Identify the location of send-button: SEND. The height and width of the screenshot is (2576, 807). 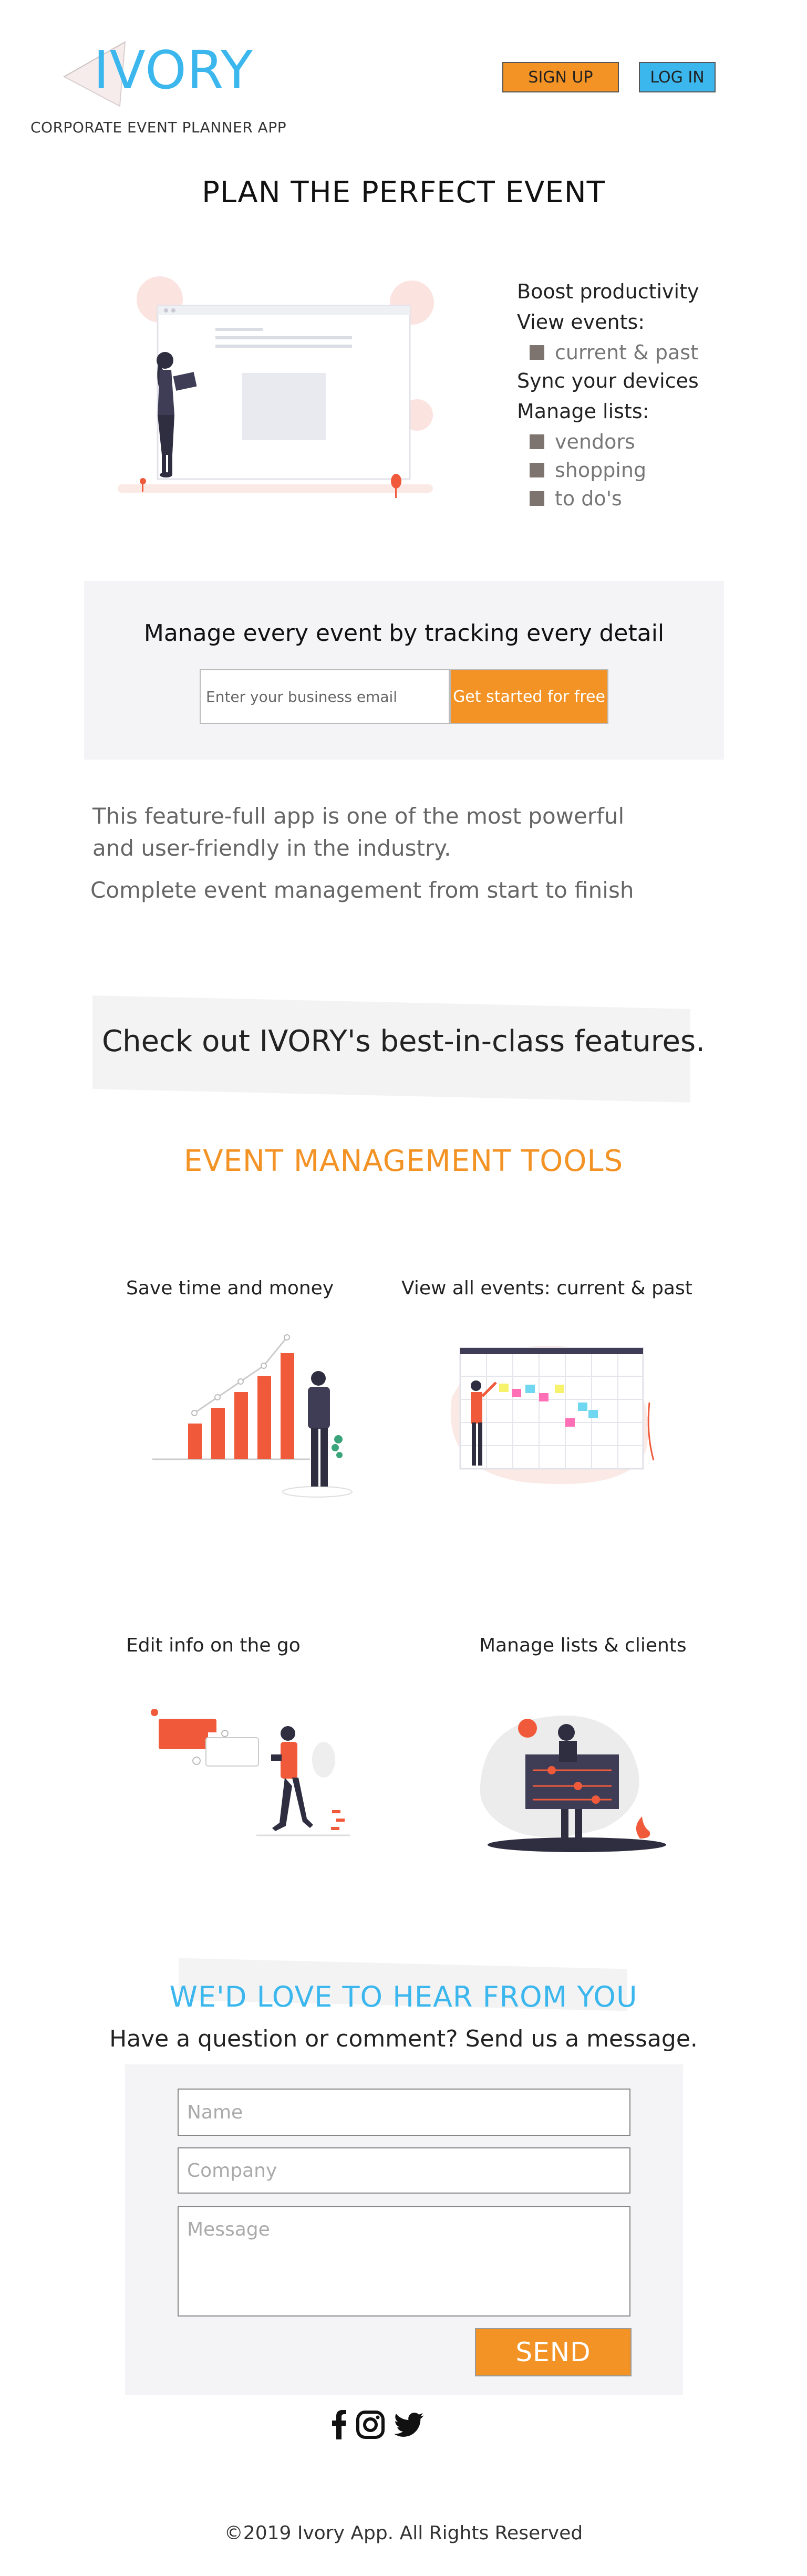
(553, 2352).